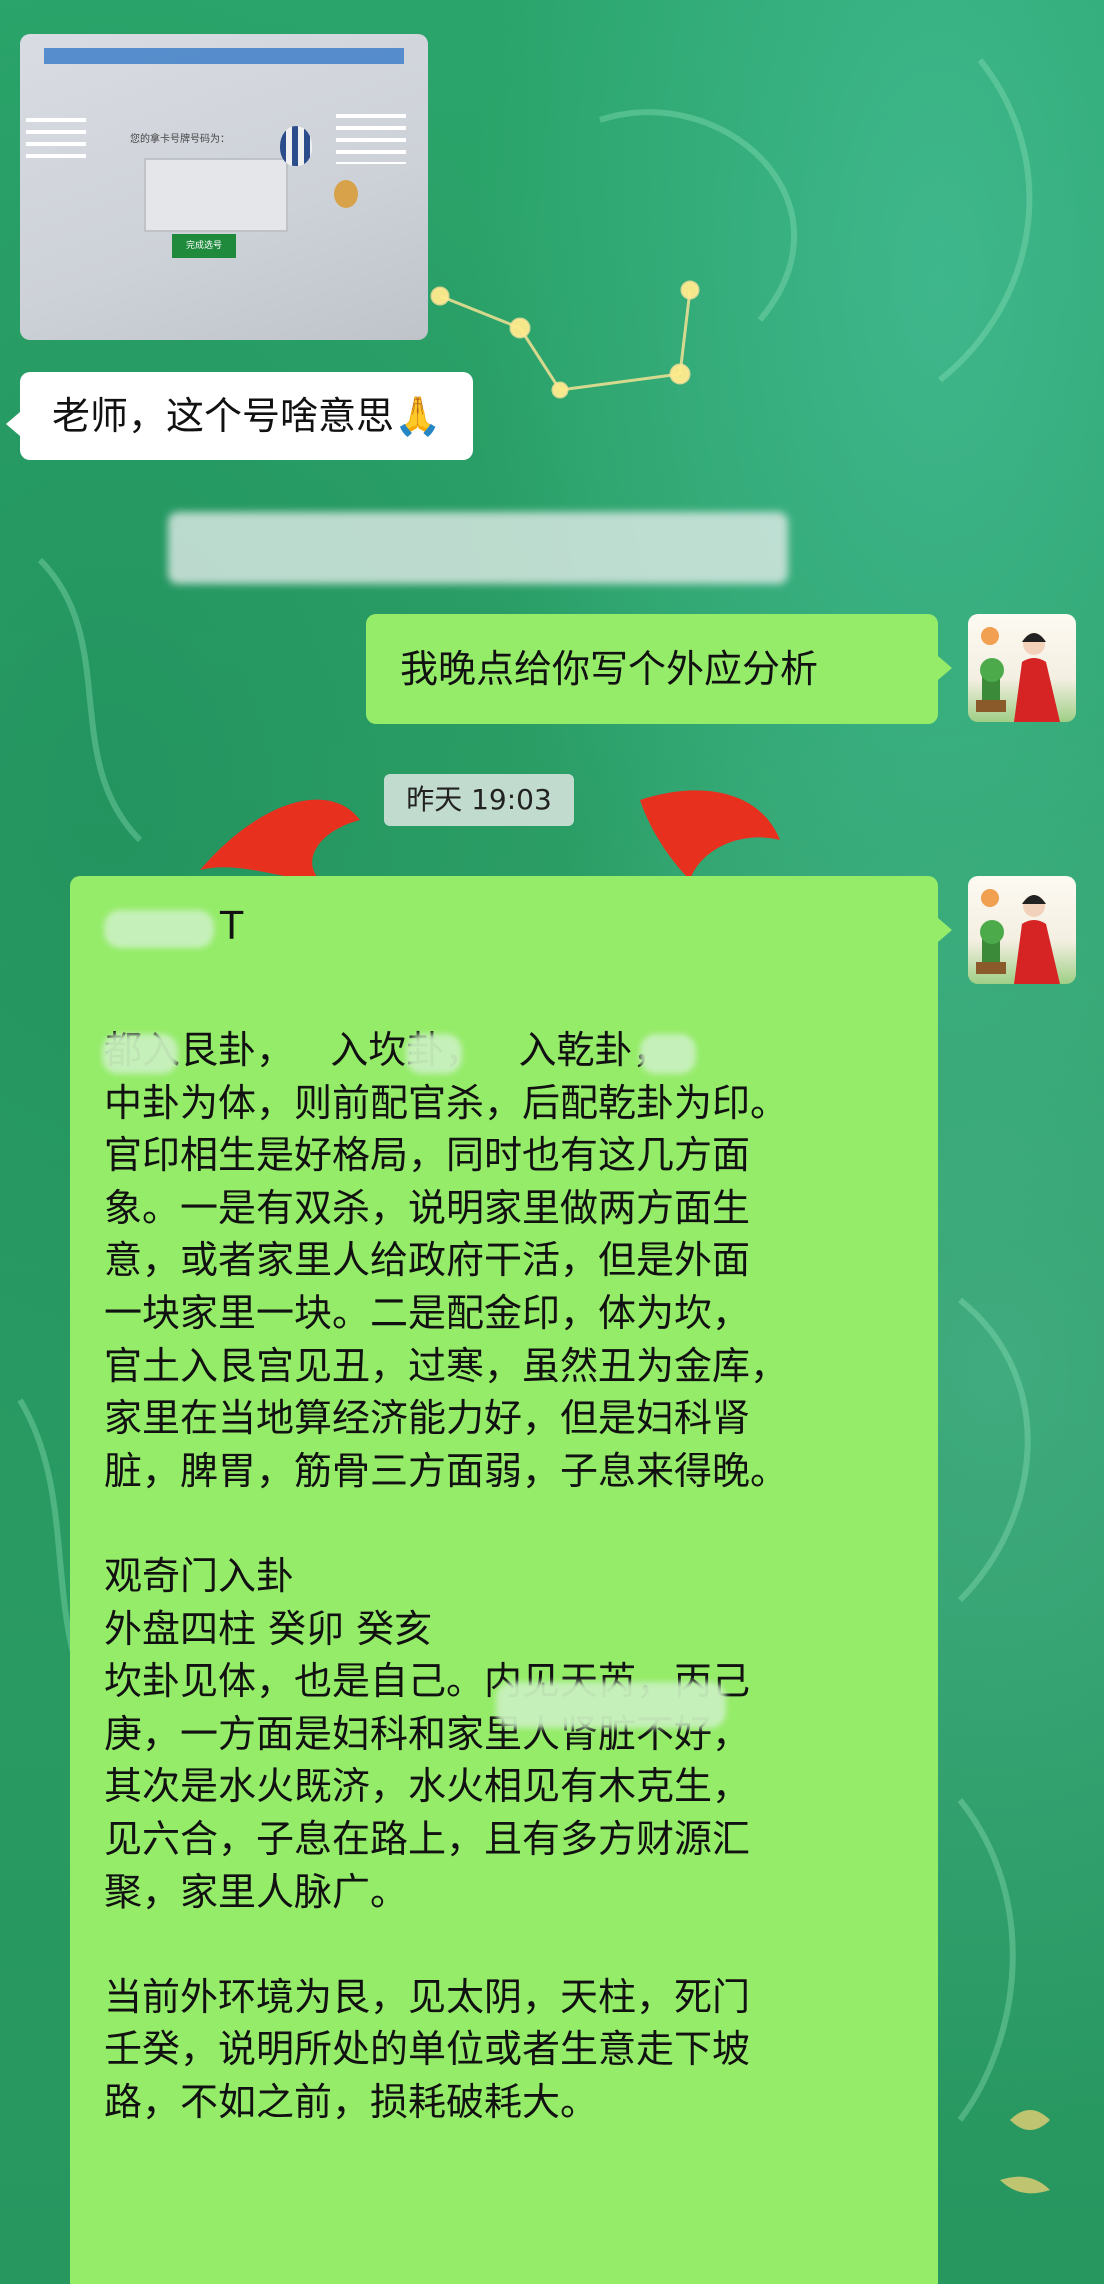 Image resolution: width=1104 pixels, height=2284 pixels. I want to click on image-message: 您的拿卡号牌号码为： 完成选号, so click(224, 187).